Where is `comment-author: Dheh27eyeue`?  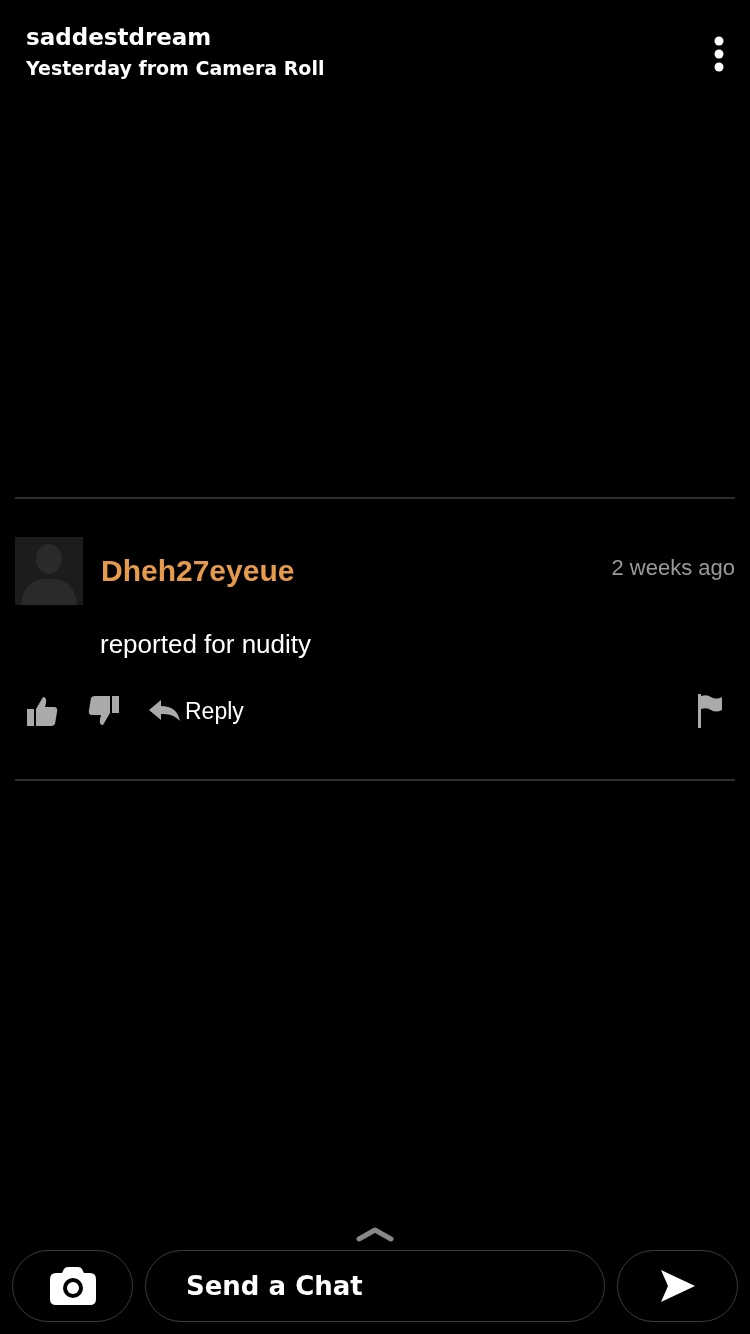
comment-author: Dheh27eyeue is located at coordinates (356, 571).